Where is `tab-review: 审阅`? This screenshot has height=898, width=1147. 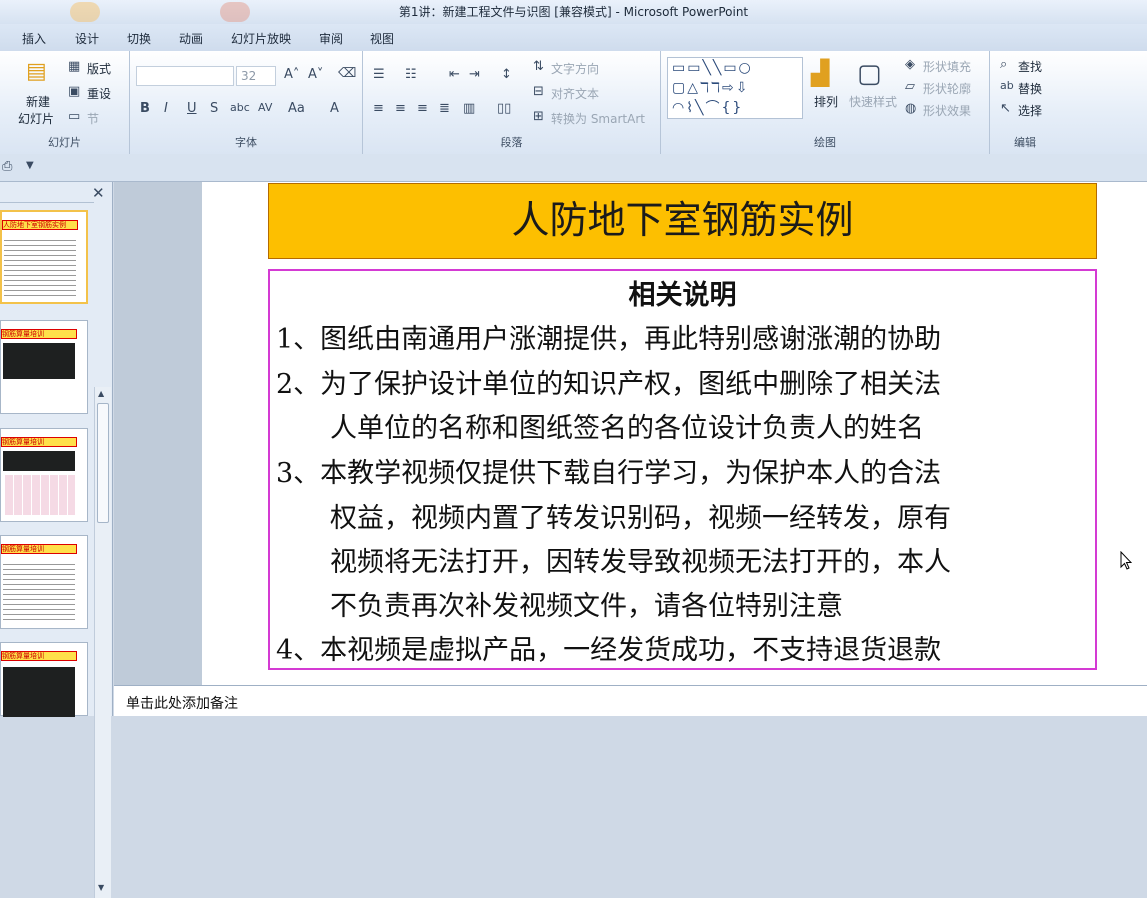 tab-review: 审阅 is located at coordinates (331, 38).